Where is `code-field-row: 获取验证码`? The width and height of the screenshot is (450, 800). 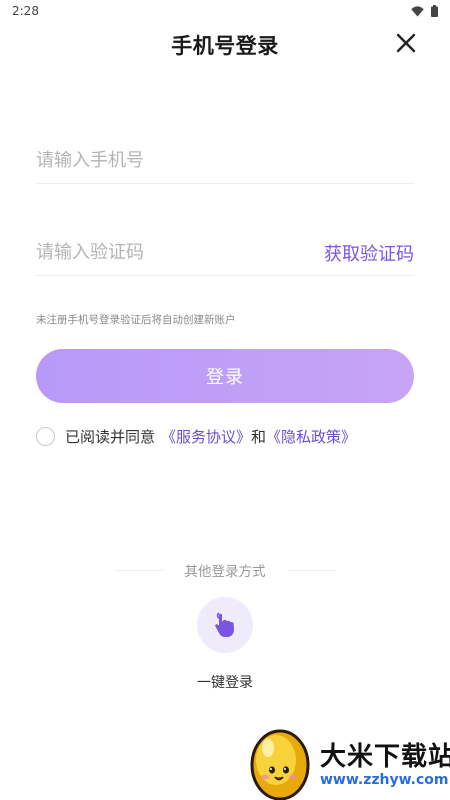
code-field-row: 获取验证码 is located at coordinates (225, 253).